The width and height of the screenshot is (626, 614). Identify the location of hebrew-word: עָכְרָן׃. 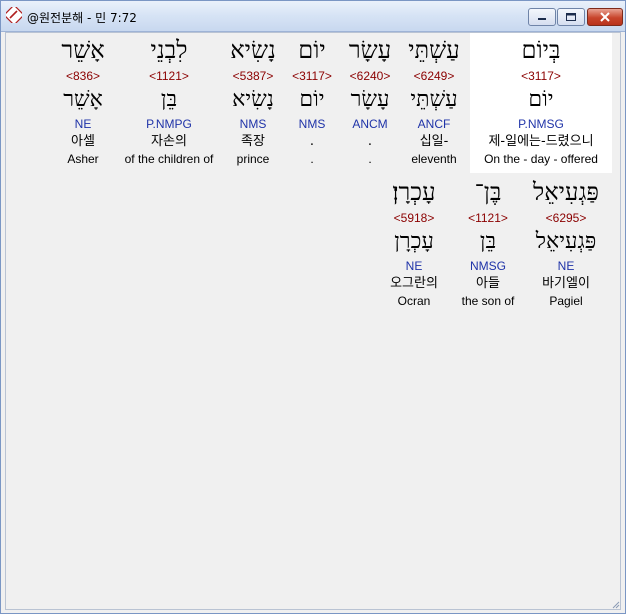
(414, 192).